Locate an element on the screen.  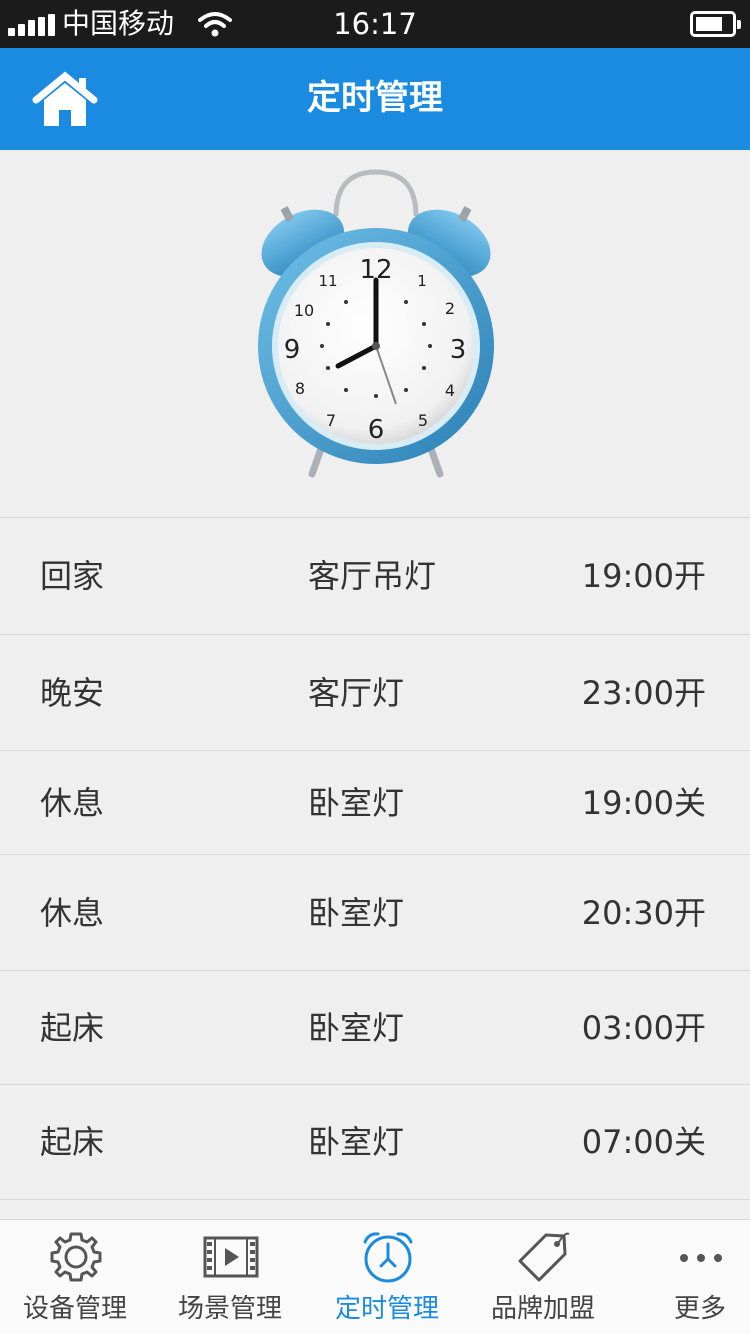
svg-text: 6 is located at coordinates (376, 430).